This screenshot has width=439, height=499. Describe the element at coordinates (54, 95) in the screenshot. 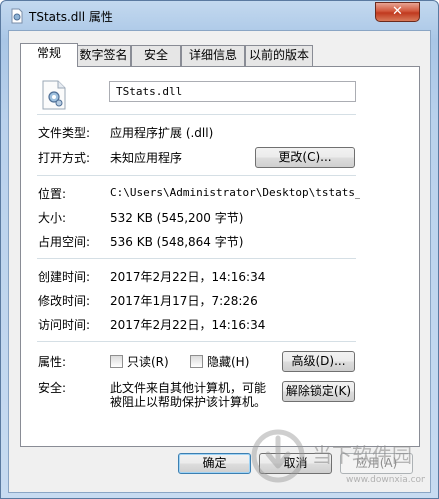

I see `dll-file-large-icon` at that location.